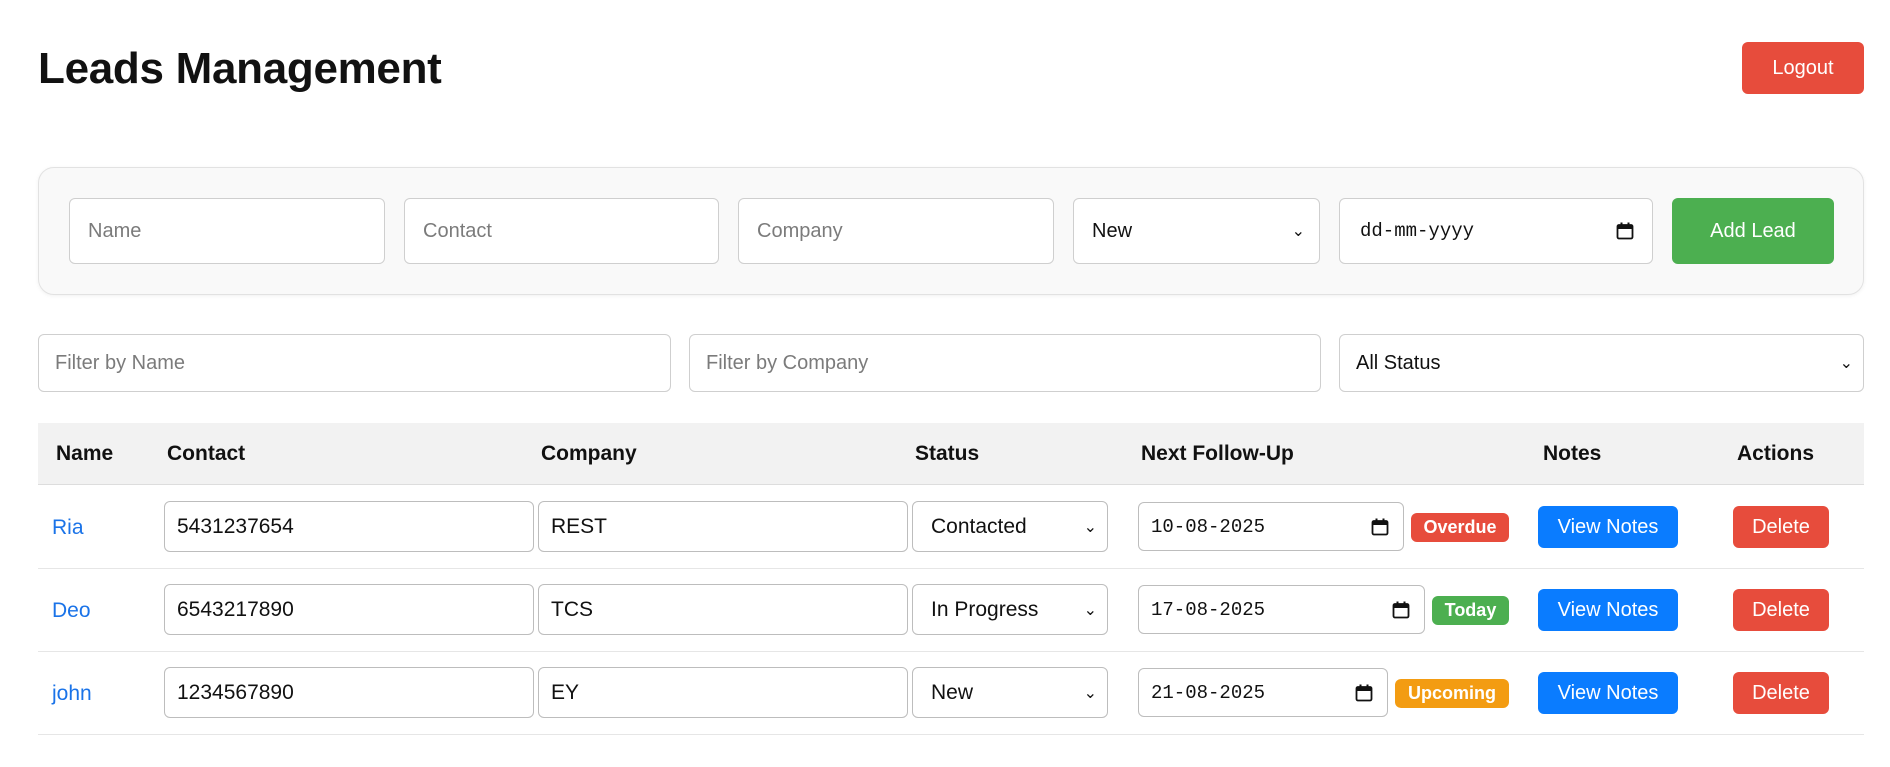 The image size is (1890, 767). What do you see at coordinates (979, 526) in the screenshot?
I see `status-value: Contacted` at bounding box center [979, 526].